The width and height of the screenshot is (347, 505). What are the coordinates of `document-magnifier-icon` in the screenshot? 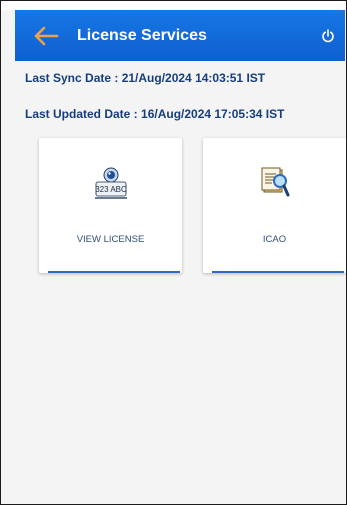 It's located at (275, 185).